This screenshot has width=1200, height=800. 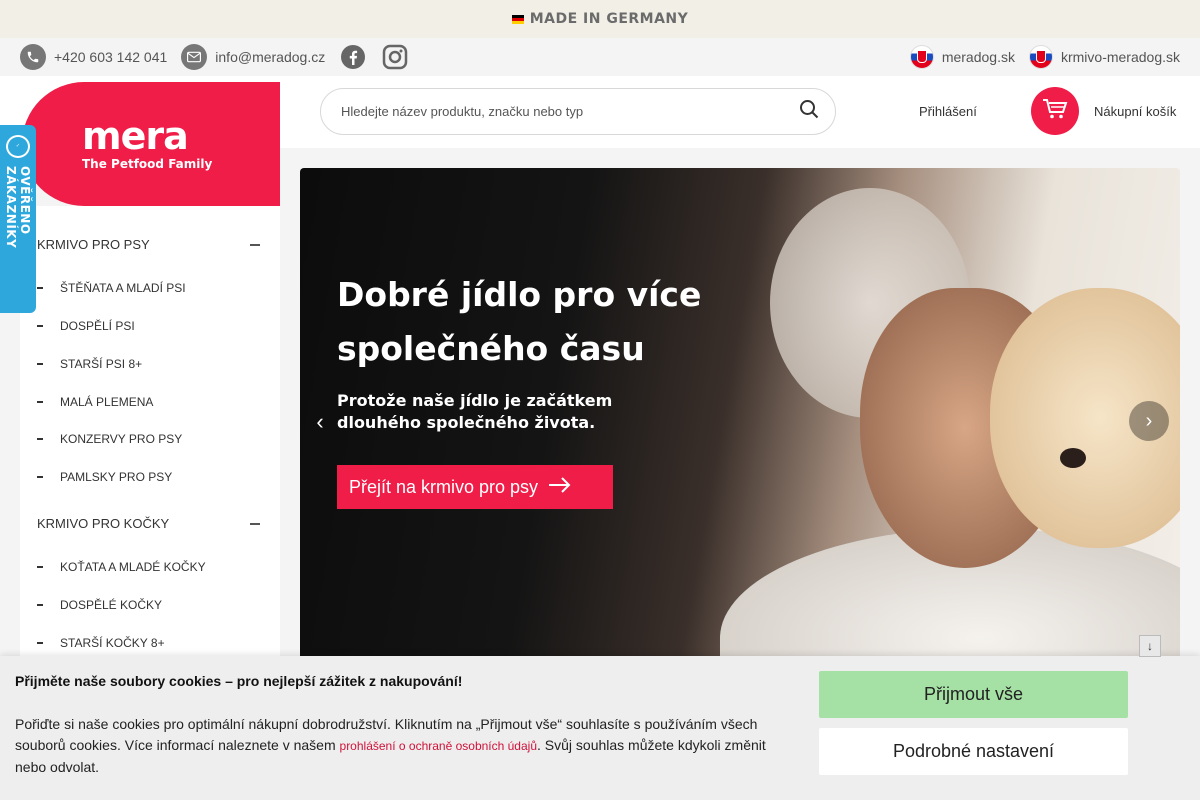 I want to click on instagram-icon, so click(x=395, y=57).